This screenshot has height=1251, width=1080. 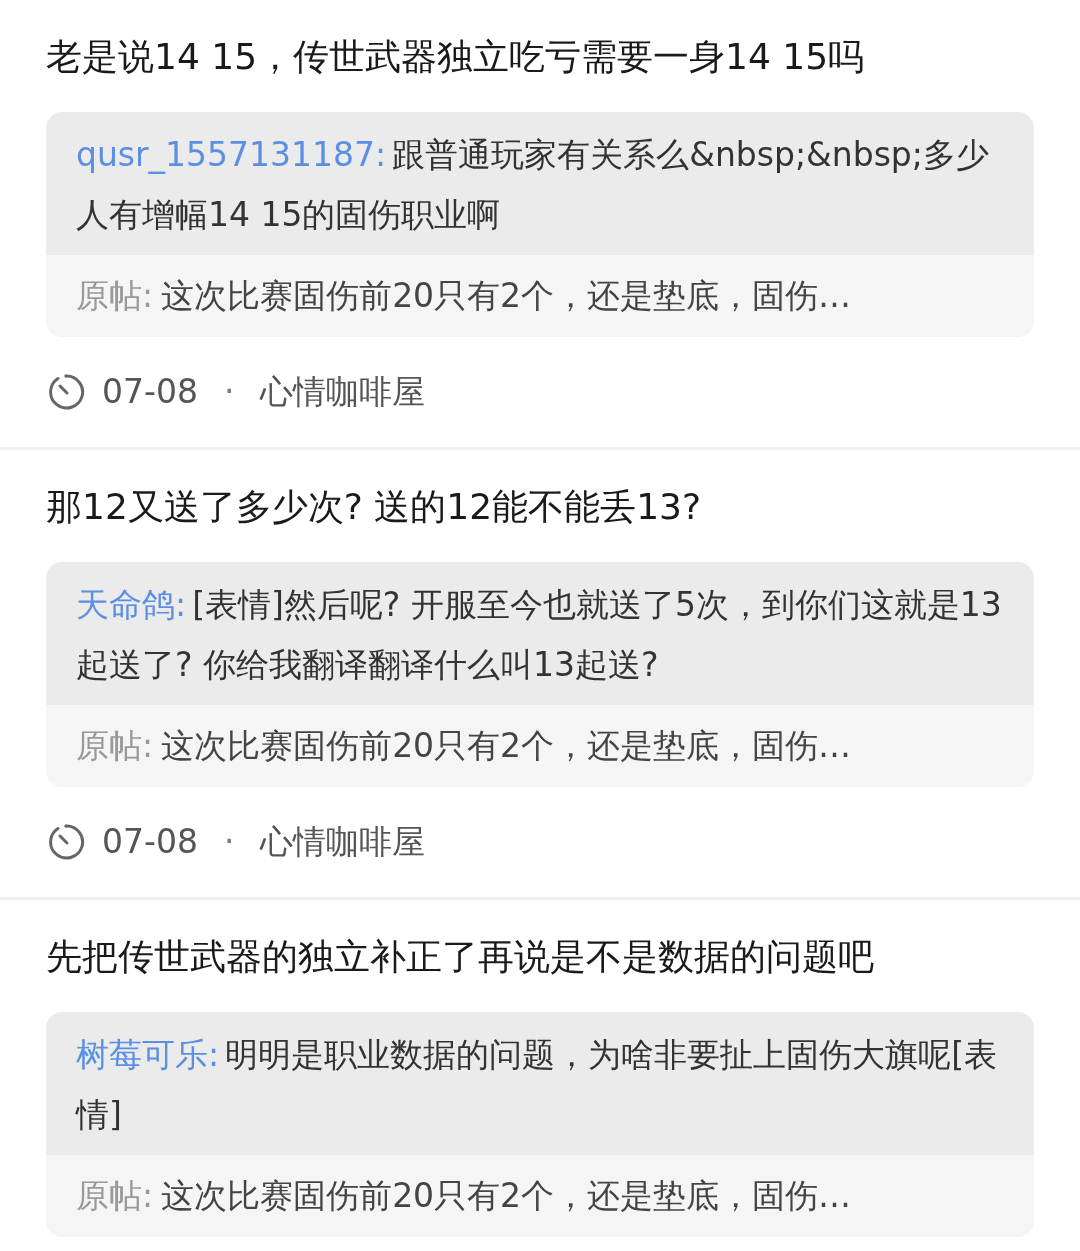 I want to click on reply-comment: 天命鸽: [表情]然后呢? 开服至今也就送了5次，到你们这就是13起送了? 你给我翻译翻译什么叫13起送?, so click(x=539, y=635).